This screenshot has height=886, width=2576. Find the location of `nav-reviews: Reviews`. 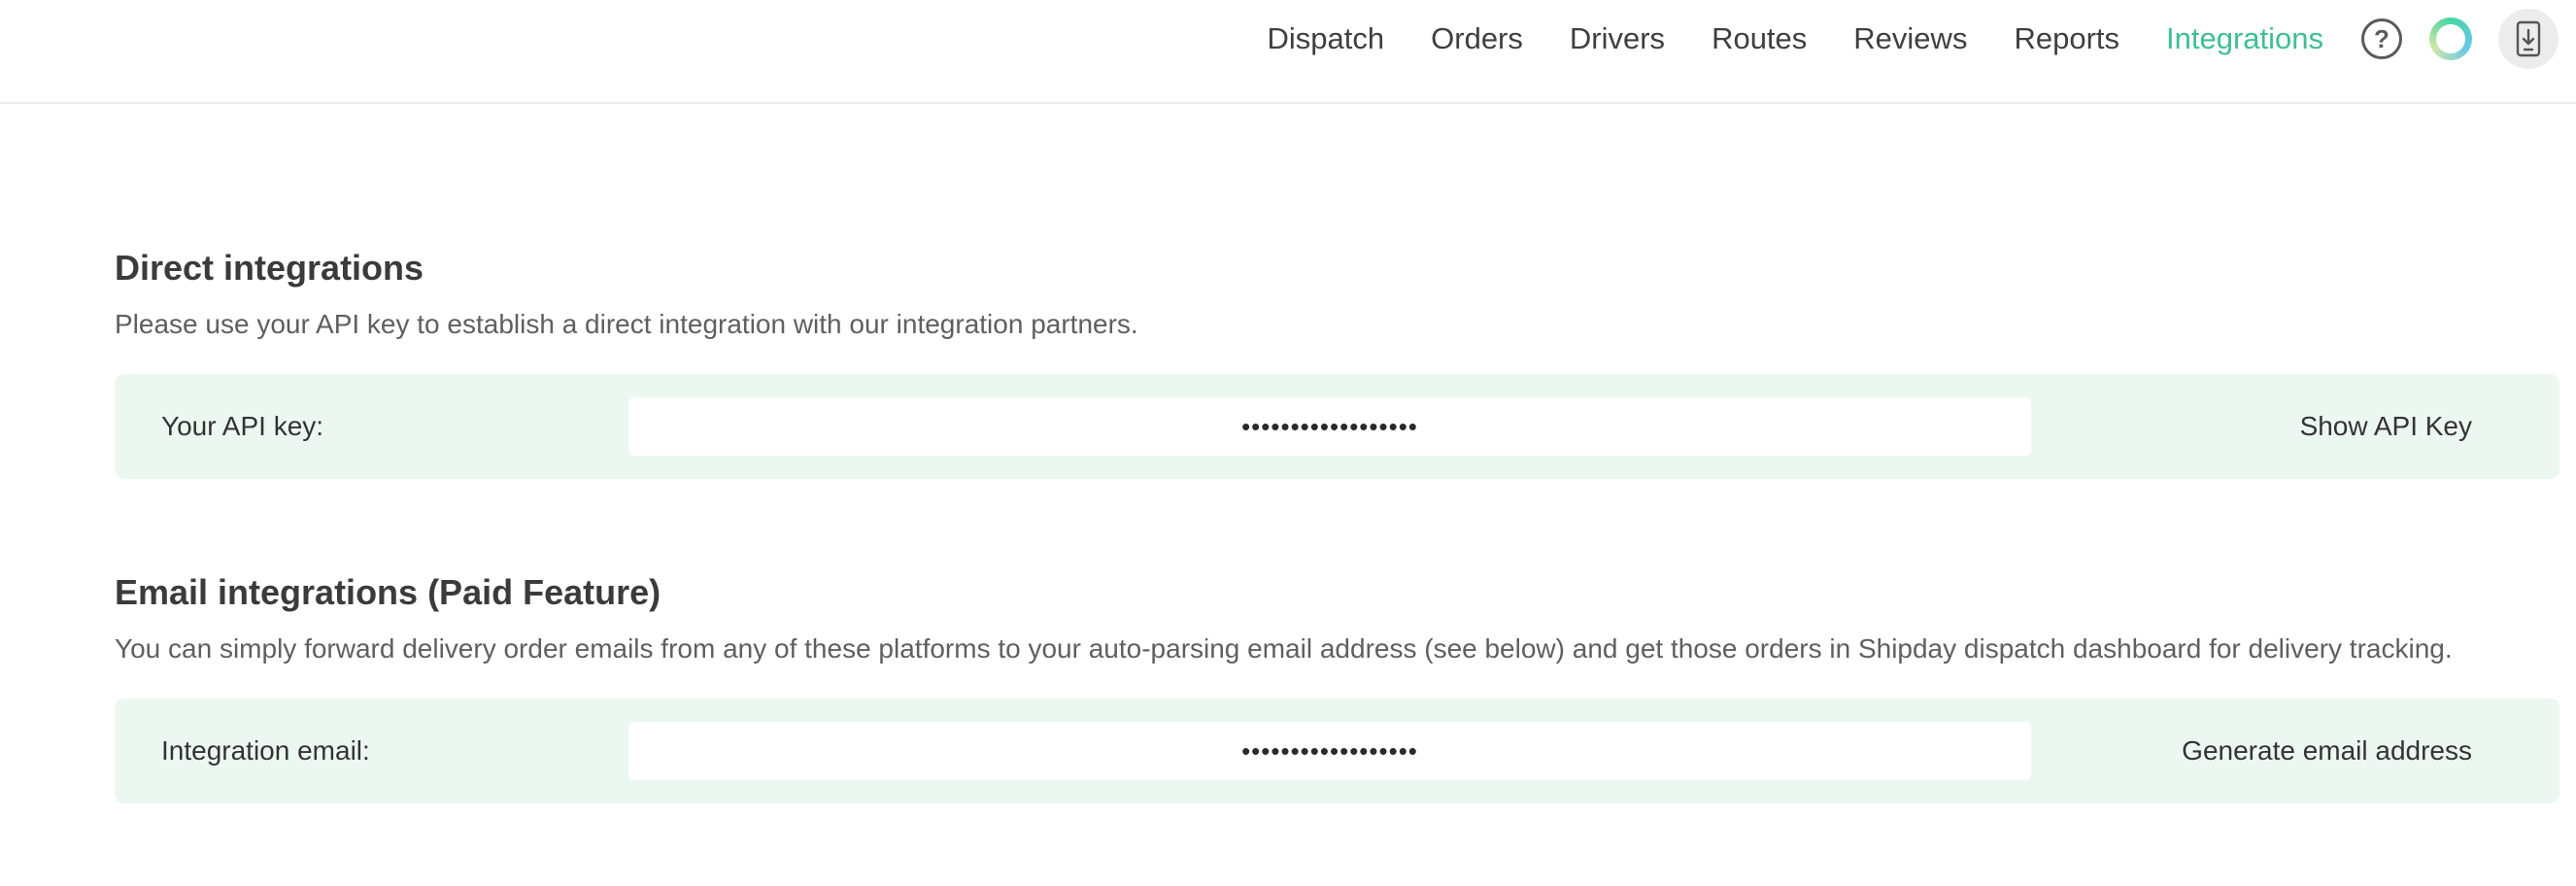

nav-reviews: Reviews is located at coordinates (1910, 38).